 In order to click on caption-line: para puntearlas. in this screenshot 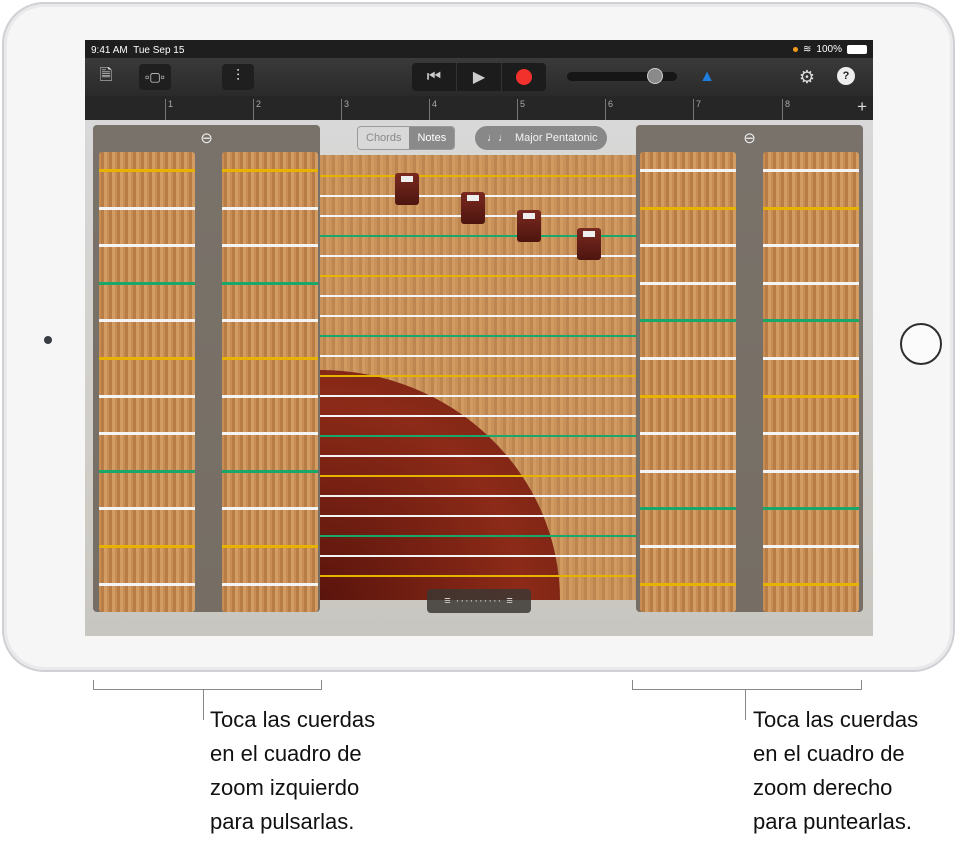, I will do `click(832, 821)`.